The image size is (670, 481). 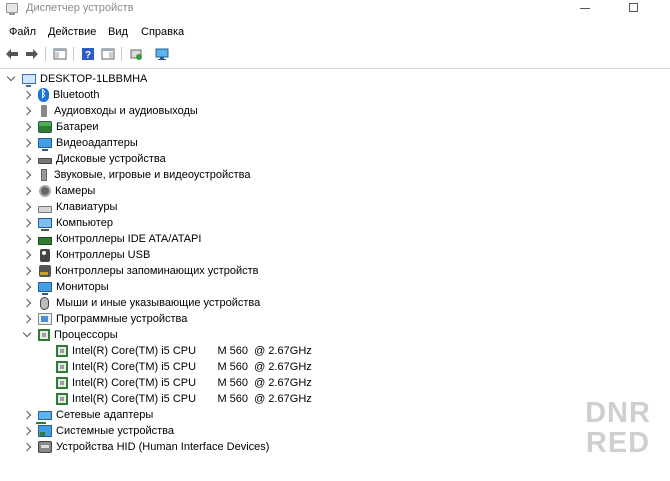 What do you see at coordinates (70, 335) in the screenshot?
I see `tree-category-processors: Процессоры` at bounding box center [70, 335].